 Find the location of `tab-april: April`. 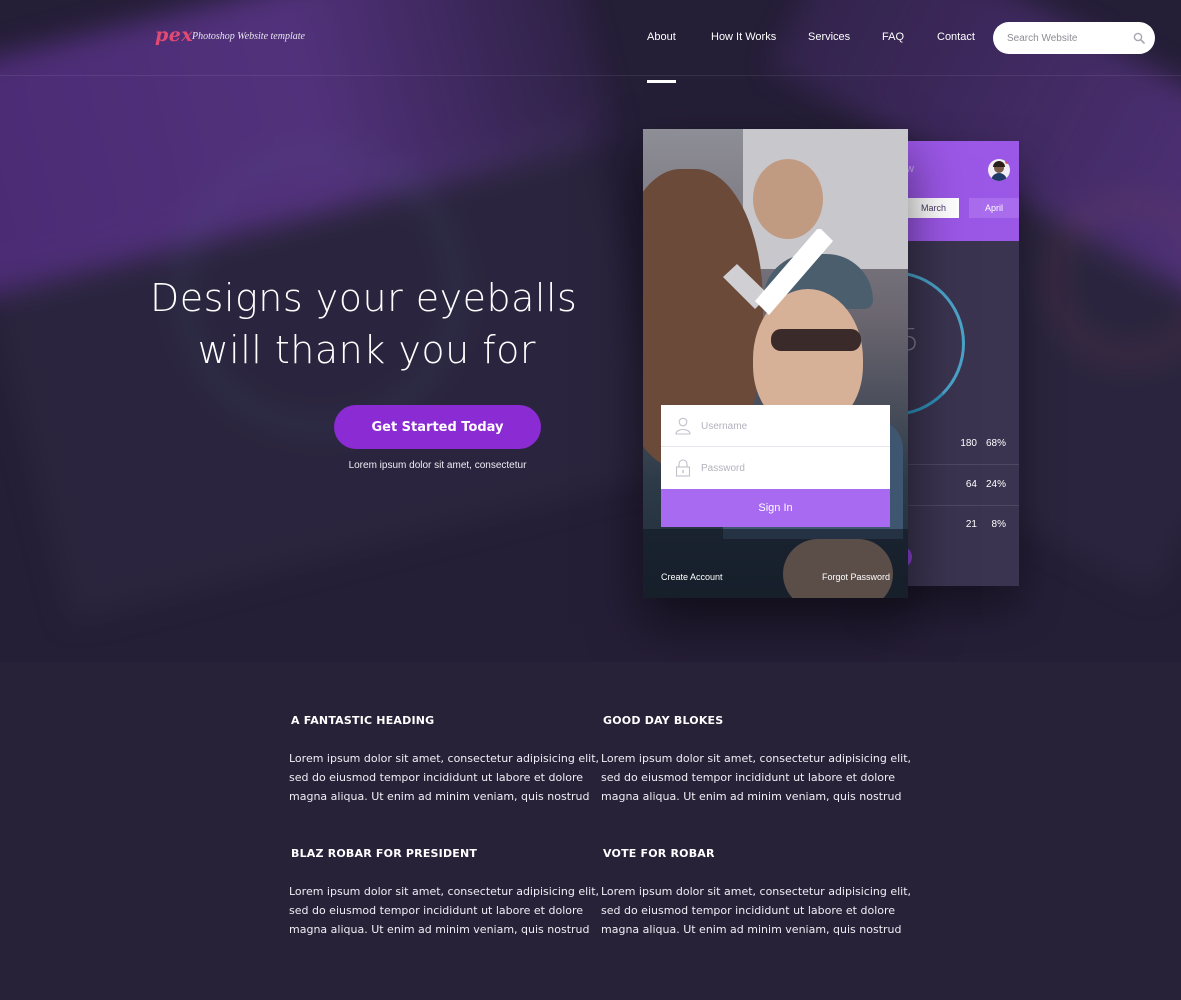

tab-april: April is located at coordinates (994, 208).